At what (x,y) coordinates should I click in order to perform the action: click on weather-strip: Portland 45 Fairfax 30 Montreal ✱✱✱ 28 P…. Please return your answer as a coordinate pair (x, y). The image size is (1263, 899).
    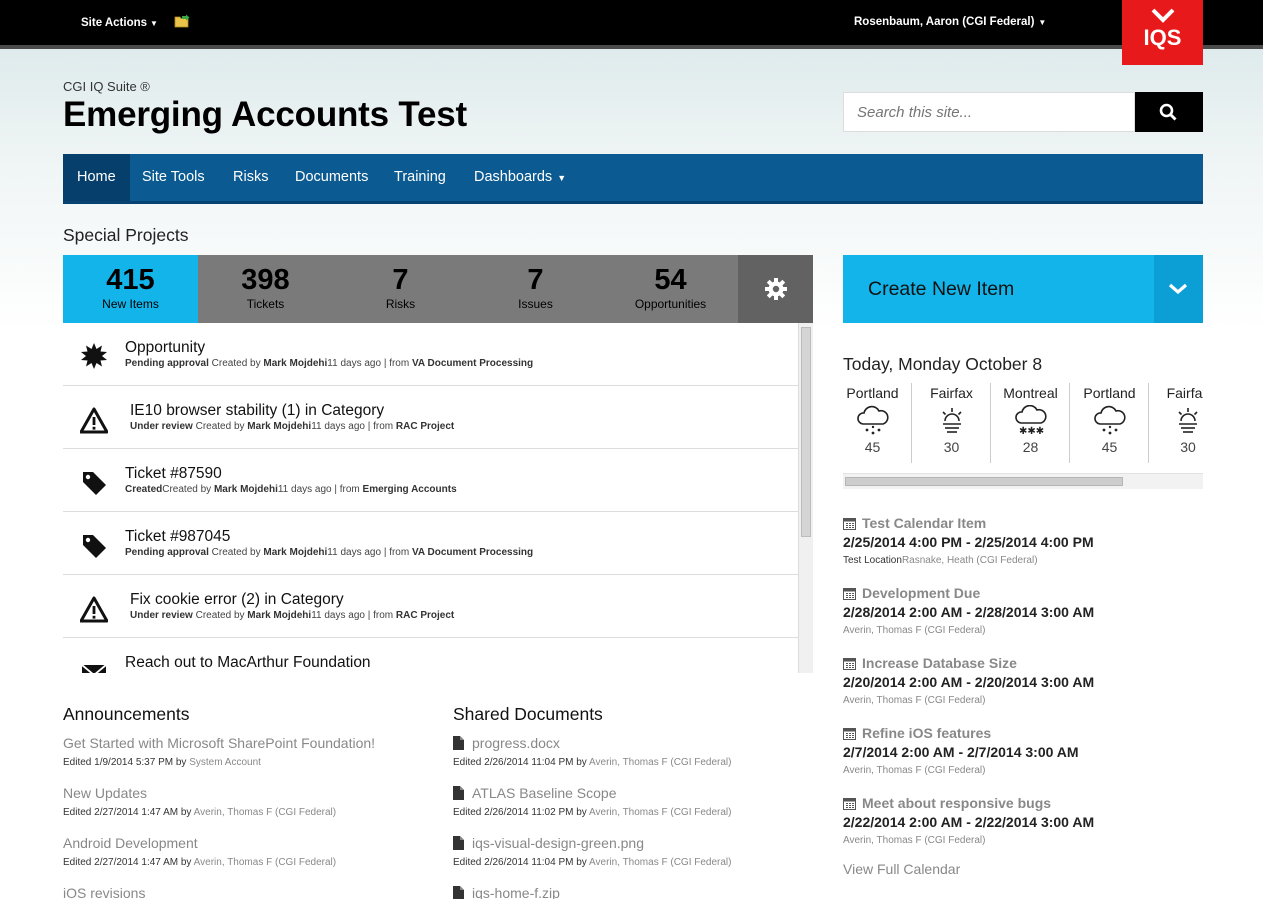
    Looking at the image, I should click on (1023, 424).